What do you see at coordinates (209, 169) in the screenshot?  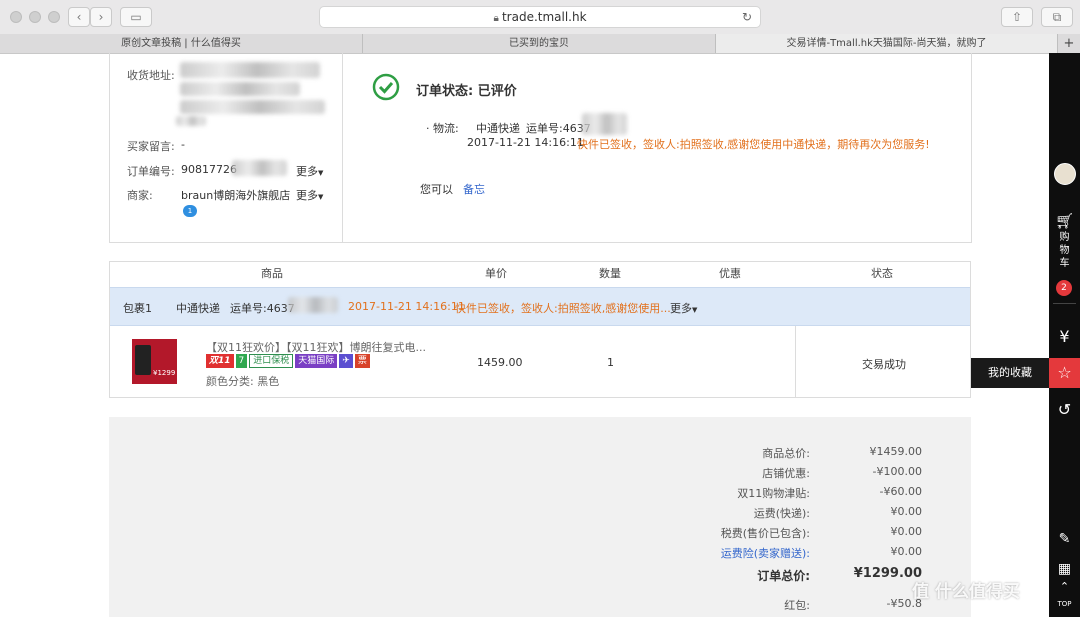 I see `order-number-value: 90817726` at bounding box center [209, 169].